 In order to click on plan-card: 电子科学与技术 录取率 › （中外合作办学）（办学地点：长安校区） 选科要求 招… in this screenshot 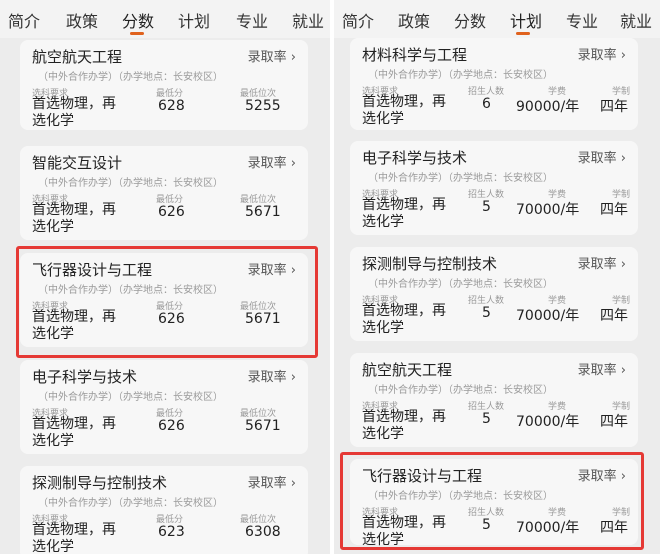, I will do `click(494, 188)`.